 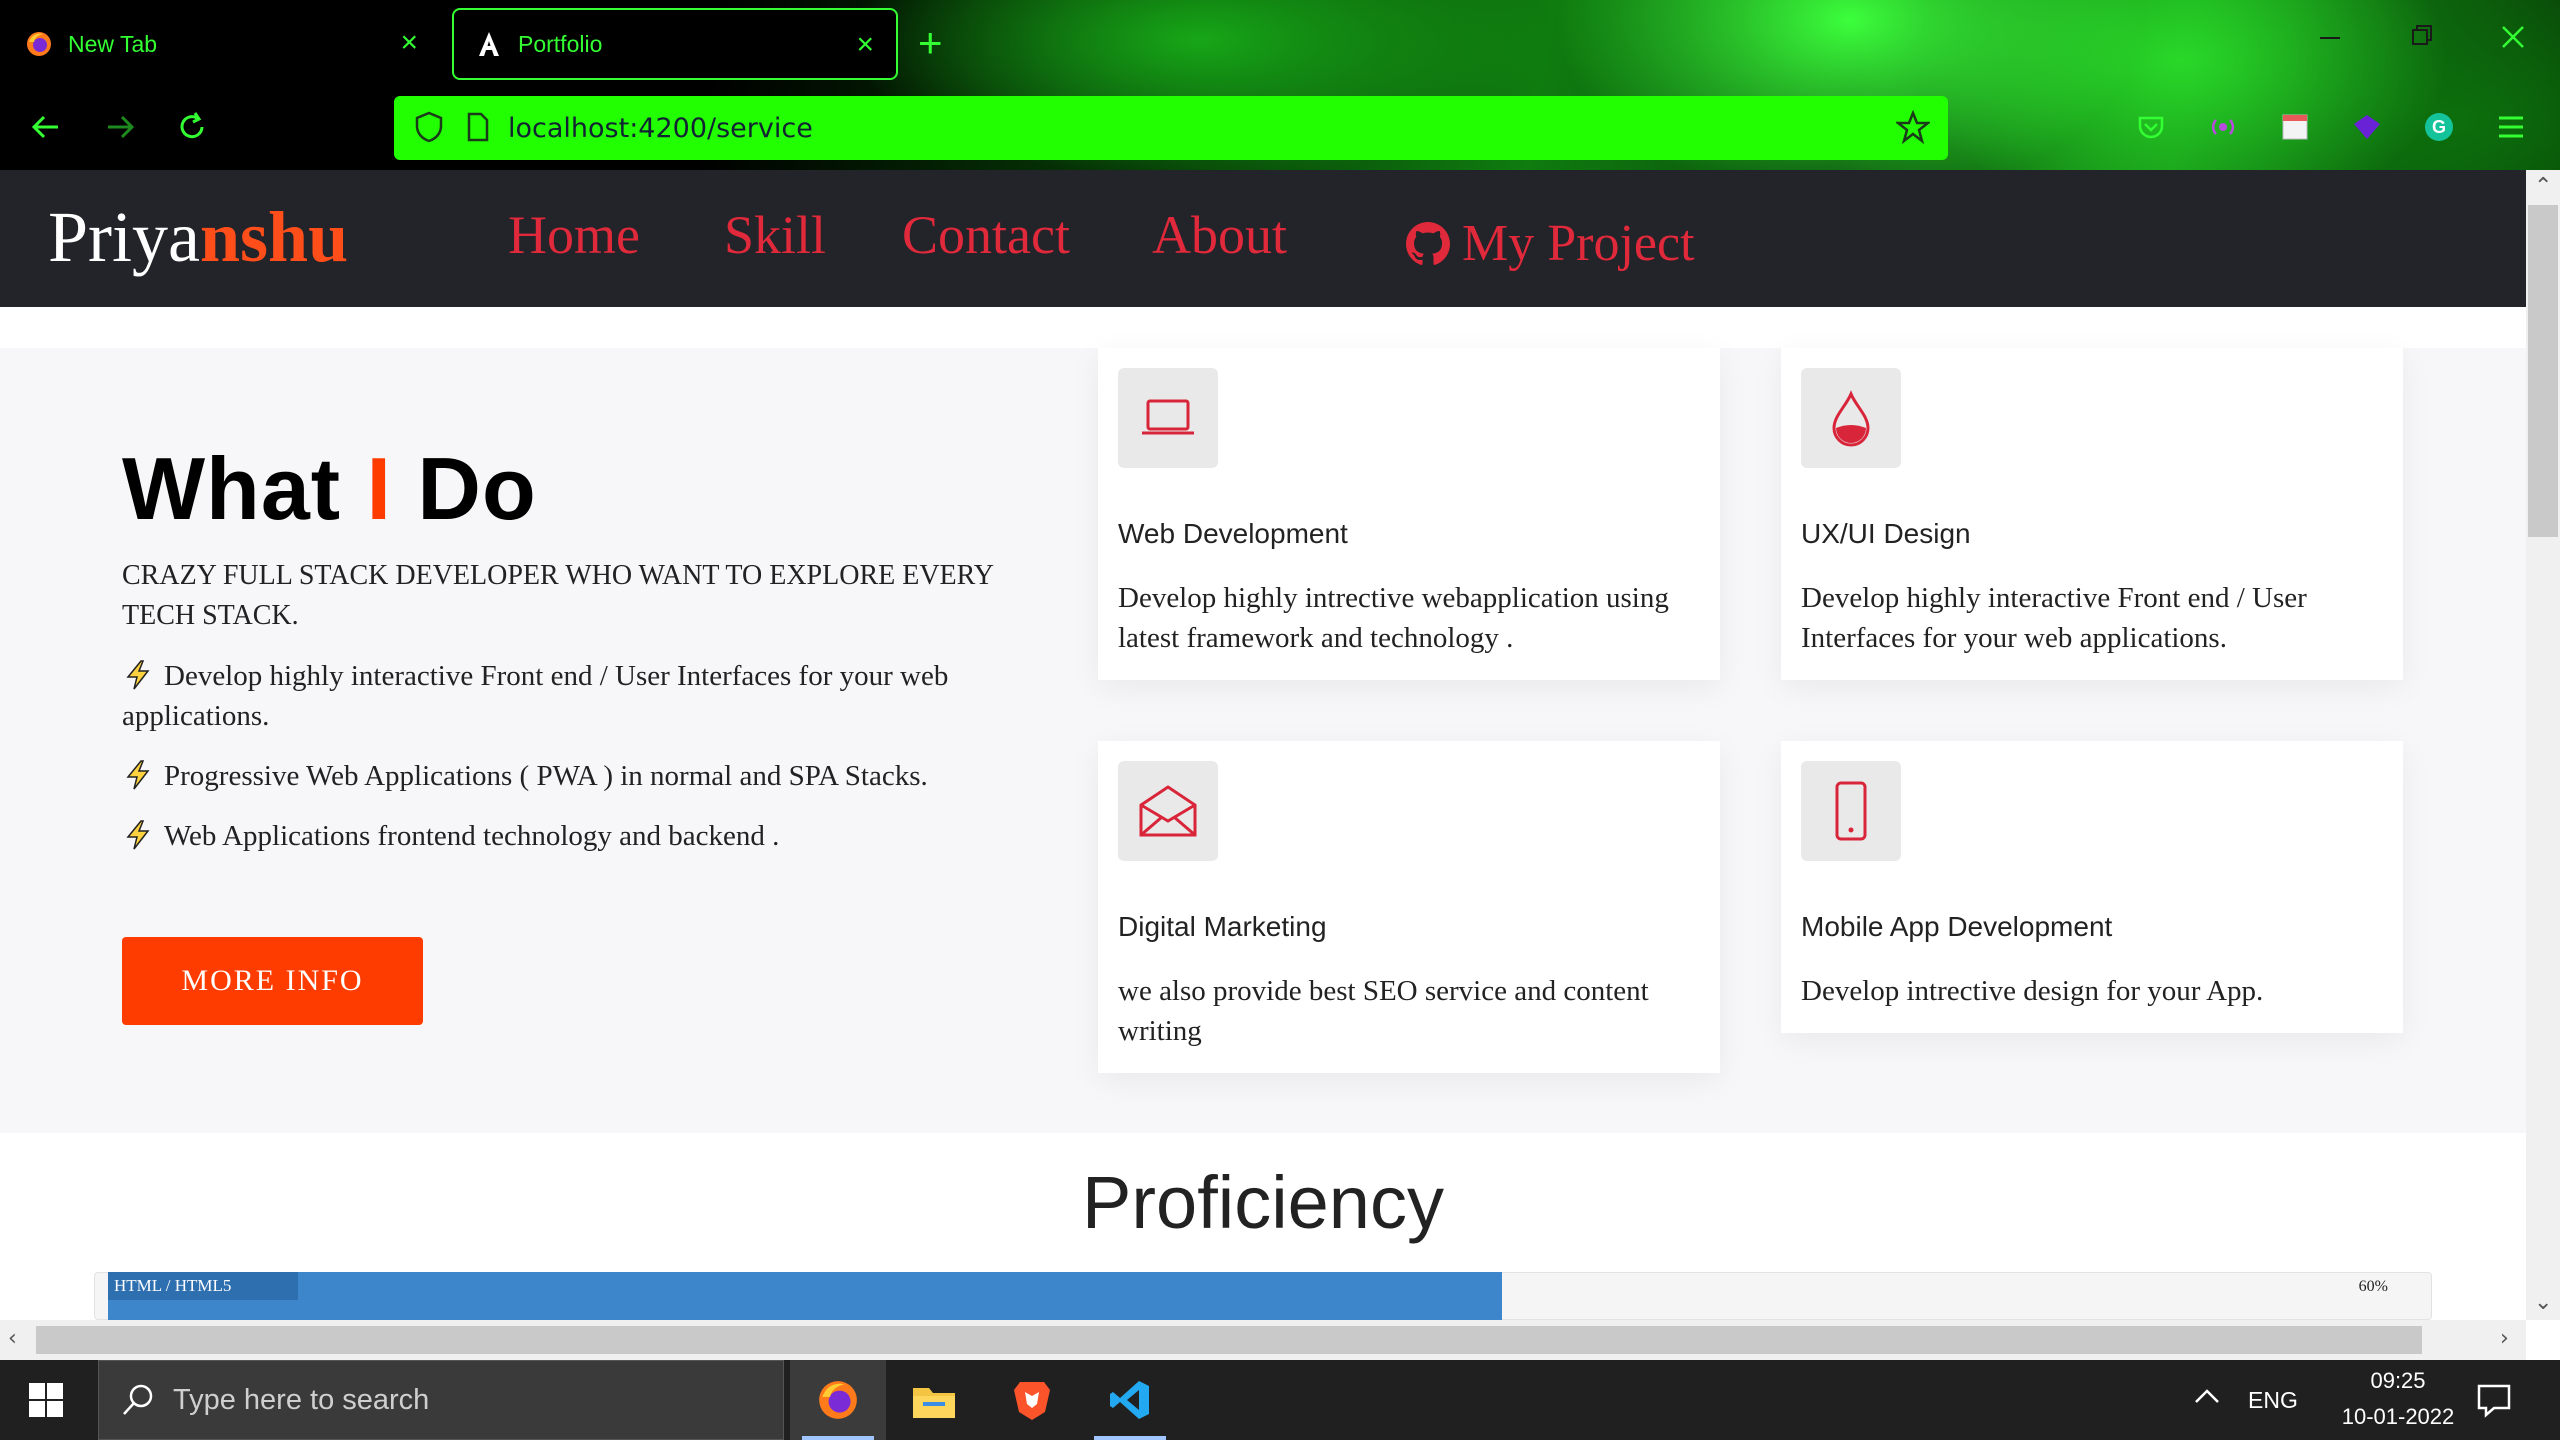 I want to click on taskbar-brave, so click(x=1032, y=1400).